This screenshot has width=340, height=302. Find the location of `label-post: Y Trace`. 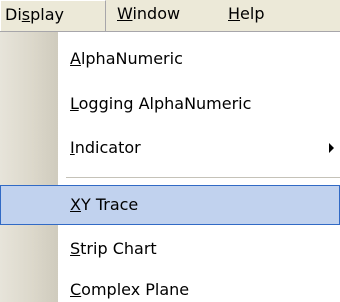

label-post: Y Trace is located at coordinates (109, 204).